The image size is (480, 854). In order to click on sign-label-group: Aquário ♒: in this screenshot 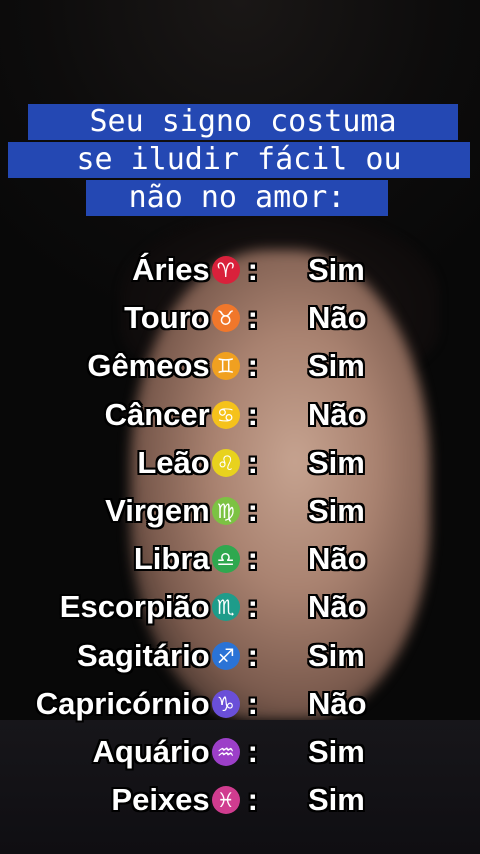, I will do `click(175, 752)`.